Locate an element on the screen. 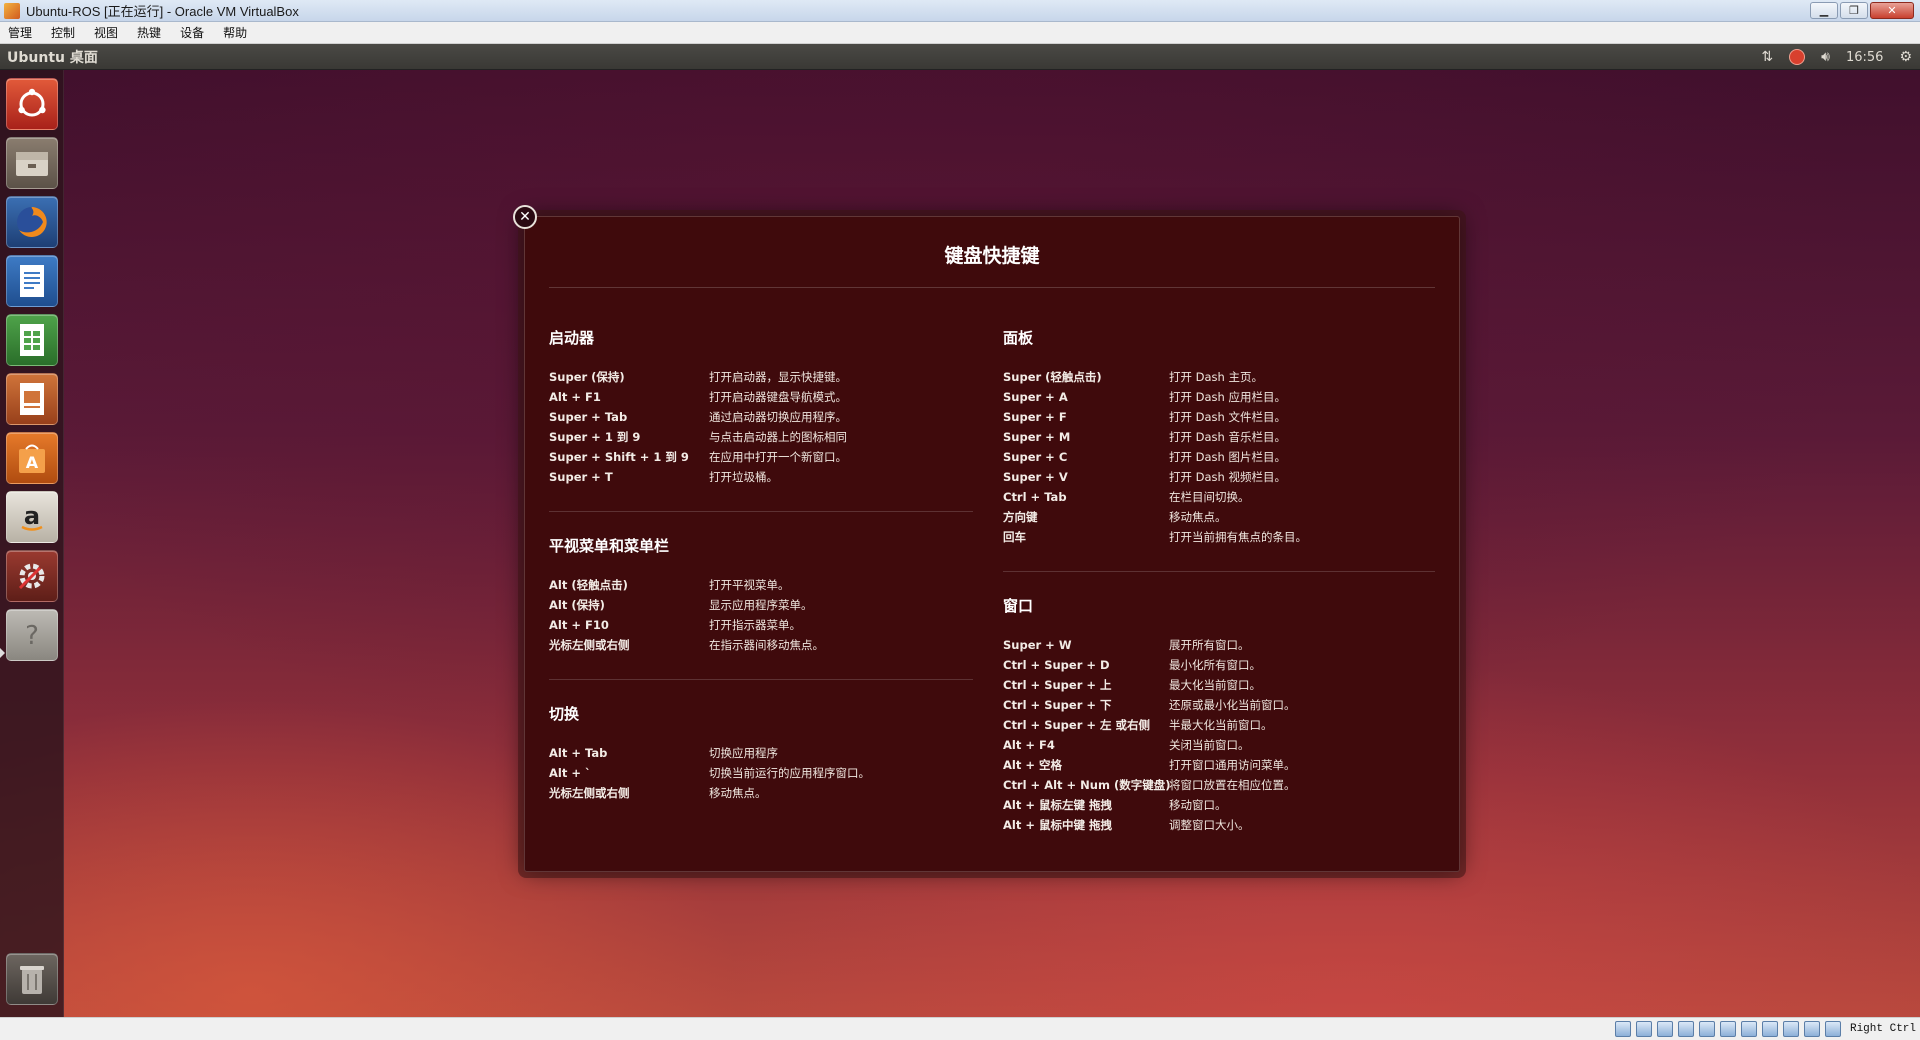 The width and height of the screenshot is (1920, 1040). shortcut-key: Alt (轻触点击) is located at coordinates (588, 585).